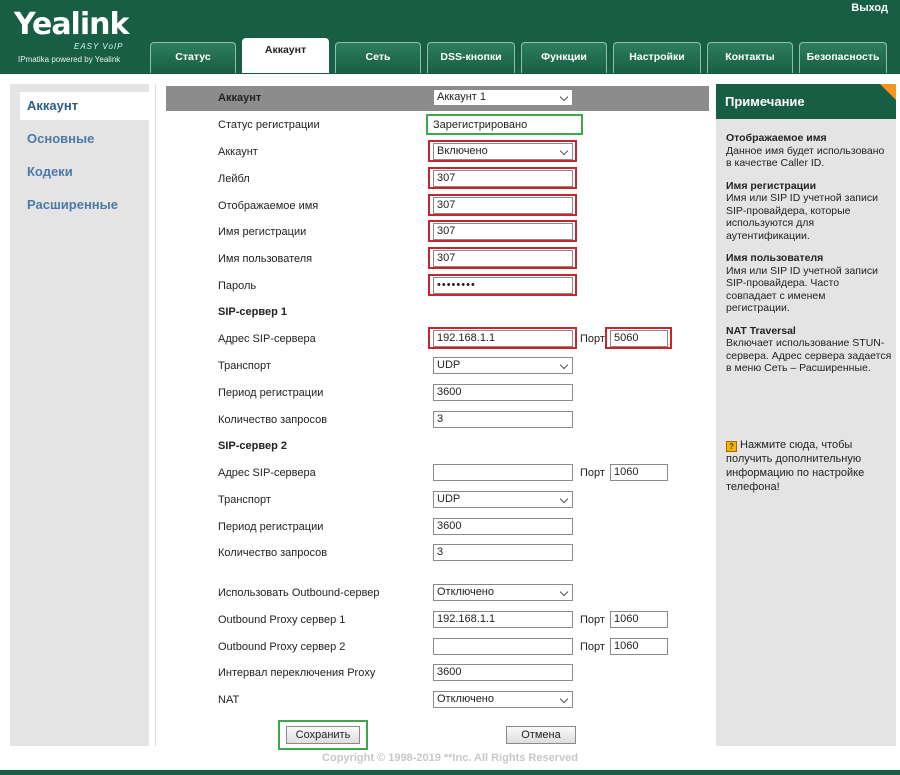 This screenshot has height=775, width=900. What do you see at coordinates (503, 526) in the screenshot?
I see `sip2-period-input: 3600` at bounding box center [503, 526].